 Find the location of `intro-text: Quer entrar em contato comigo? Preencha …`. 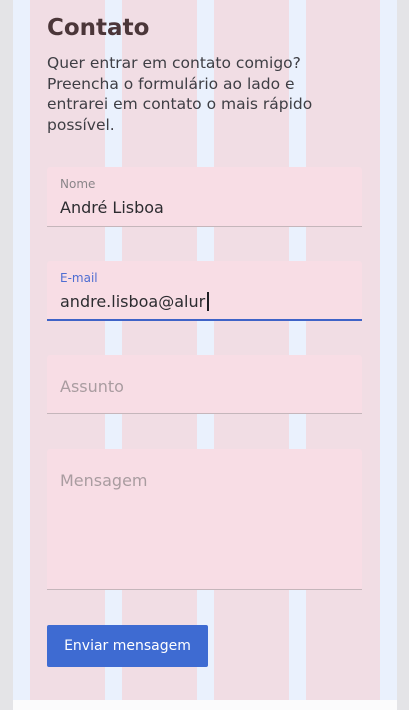

intro-text: Quer entrar em contato comigo? Preencha … is located at coordinates (180, 94).